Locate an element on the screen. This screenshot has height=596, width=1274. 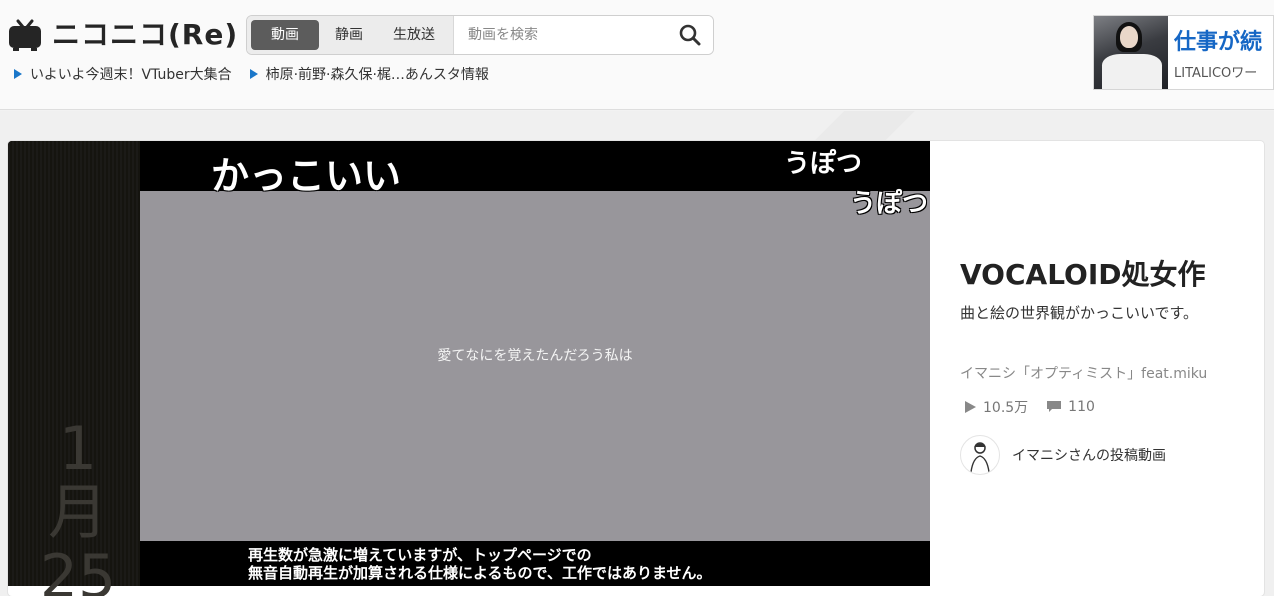
news-link: いよいよ今週末！VTuber大集合 is located at coordinates (123, 74).